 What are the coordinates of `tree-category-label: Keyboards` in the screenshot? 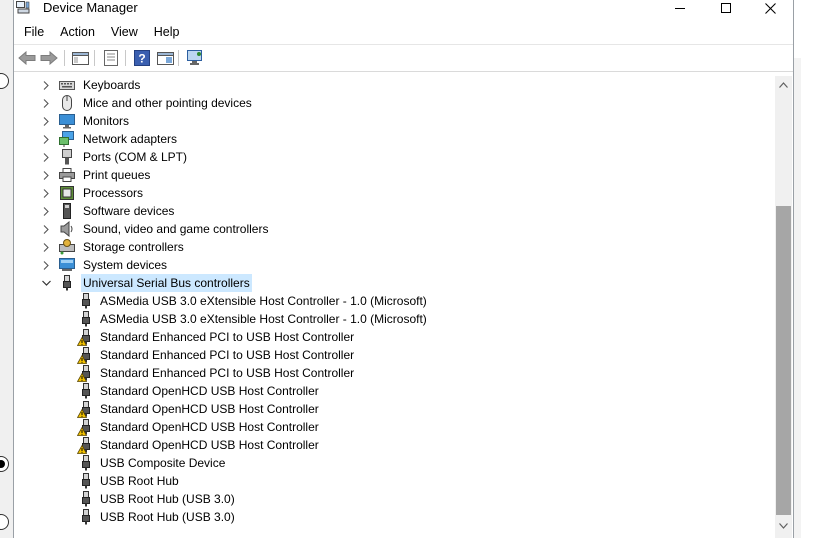 It's located at (112, 85).